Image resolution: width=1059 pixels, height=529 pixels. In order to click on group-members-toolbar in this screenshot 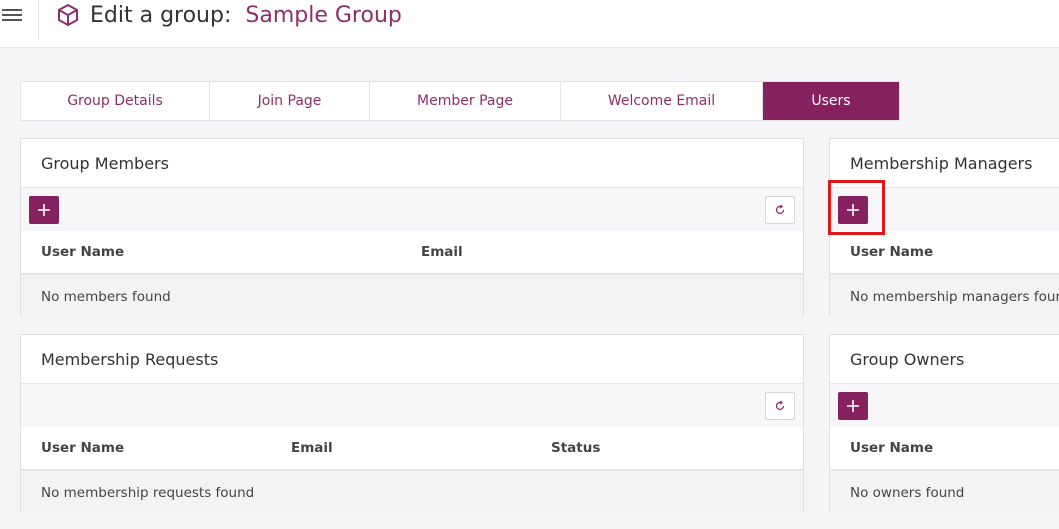, I will do `click(412, 209)`.